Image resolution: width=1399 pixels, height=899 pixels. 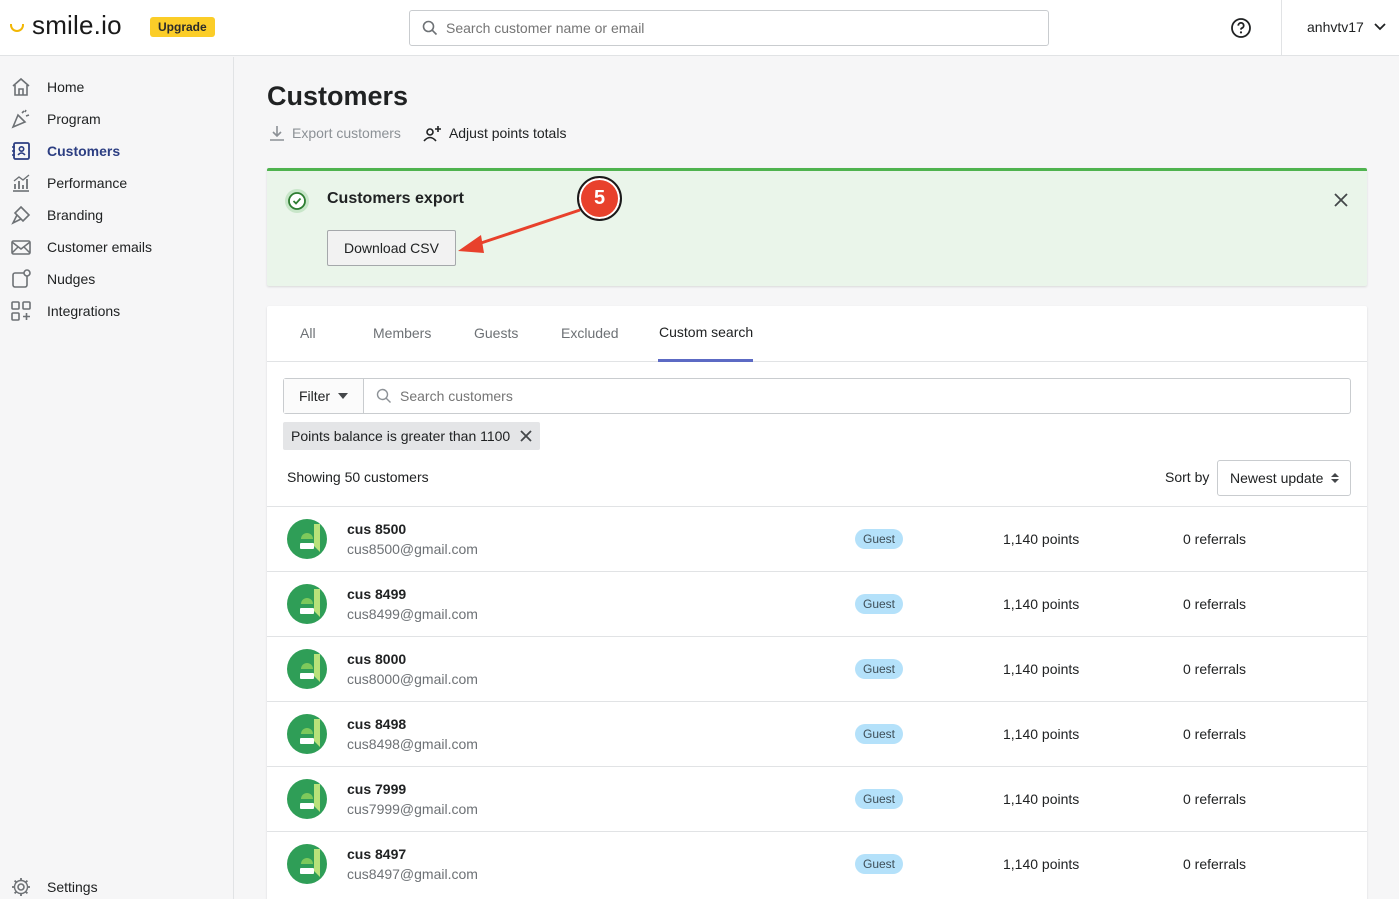 What do you see at coordinates (736, 28) in the screenshot?
I see `global-search-input` at bounding box center [736, 28].